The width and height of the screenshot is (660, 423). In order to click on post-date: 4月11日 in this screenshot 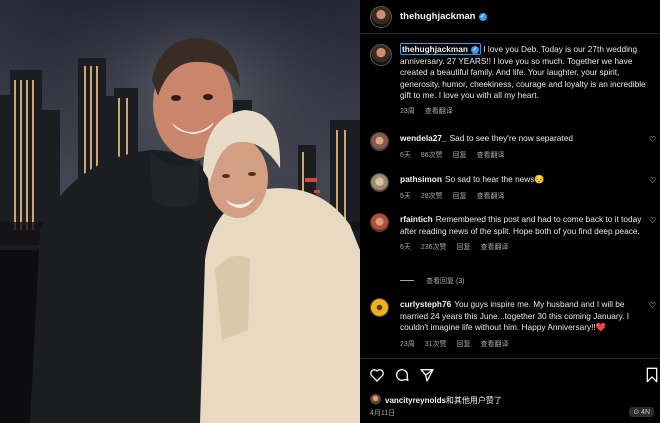, I will do `click(383, 413)`.